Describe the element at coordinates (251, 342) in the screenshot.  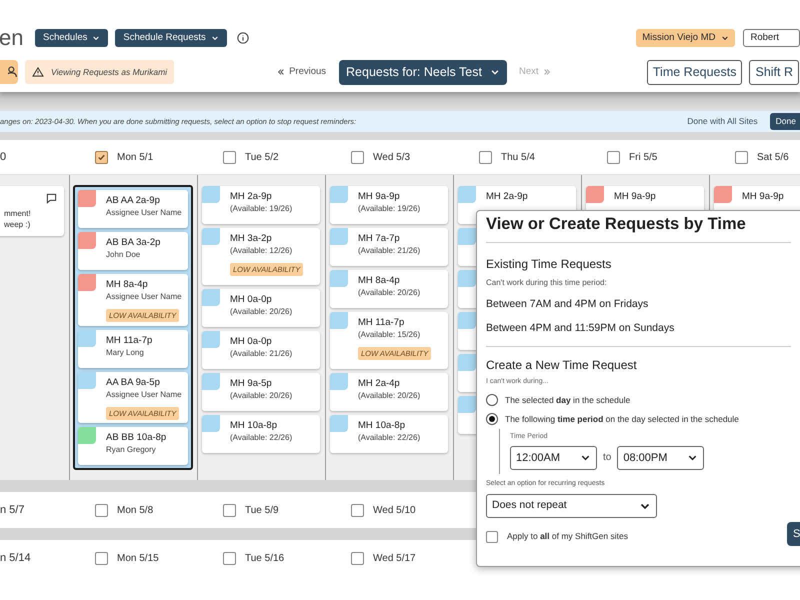
I see `shift-title: MH 0a-0p` at that location.